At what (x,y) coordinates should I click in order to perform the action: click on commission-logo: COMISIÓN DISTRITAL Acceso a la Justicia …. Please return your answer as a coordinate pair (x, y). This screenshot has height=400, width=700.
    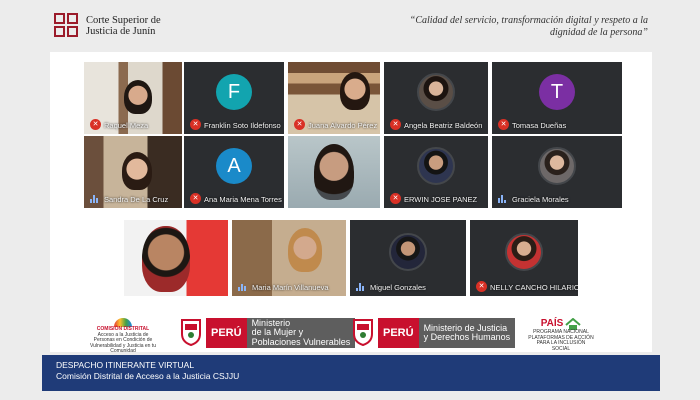
    Looking at the image, I should click on (123, 336).